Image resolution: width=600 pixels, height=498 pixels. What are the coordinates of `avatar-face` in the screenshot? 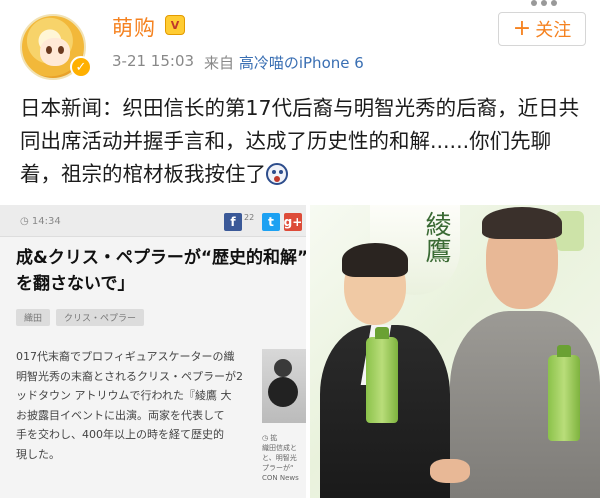 It's located at (55, 52).